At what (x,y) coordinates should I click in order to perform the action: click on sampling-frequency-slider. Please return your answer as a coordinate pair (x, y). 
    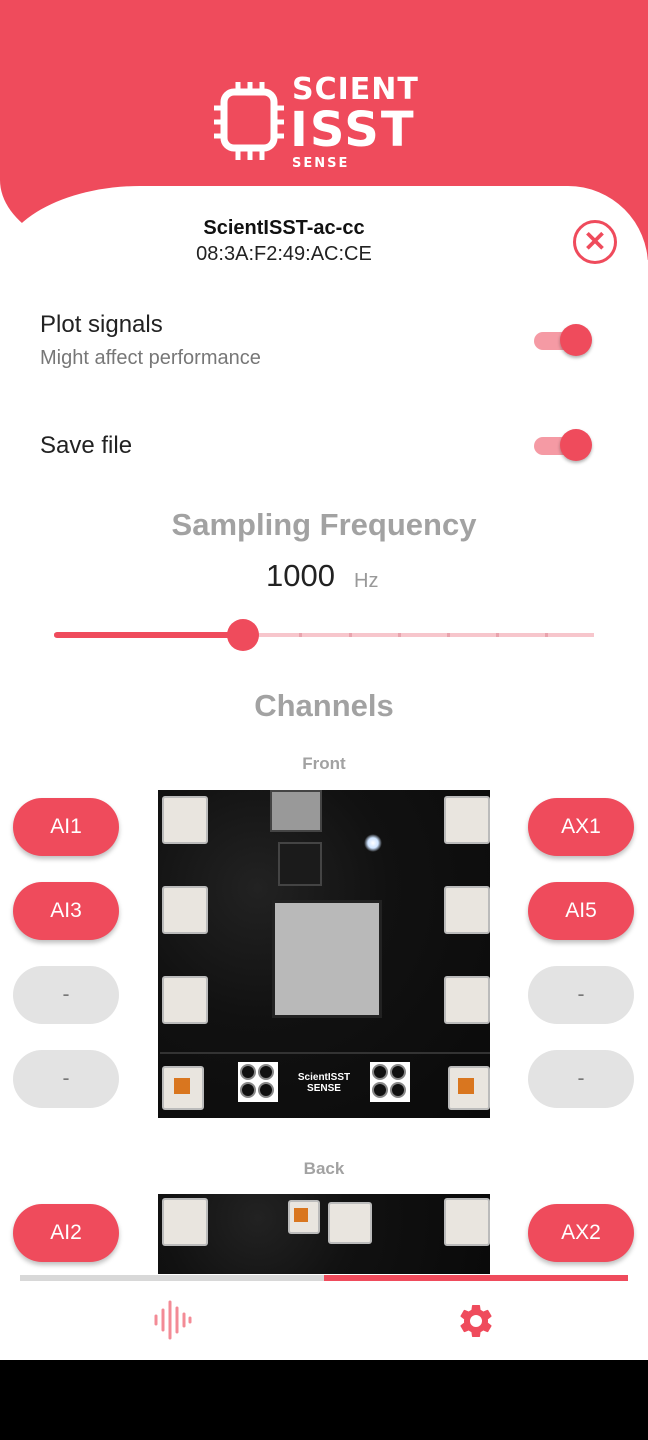
    Looking at the image, I should click on (324, 635).